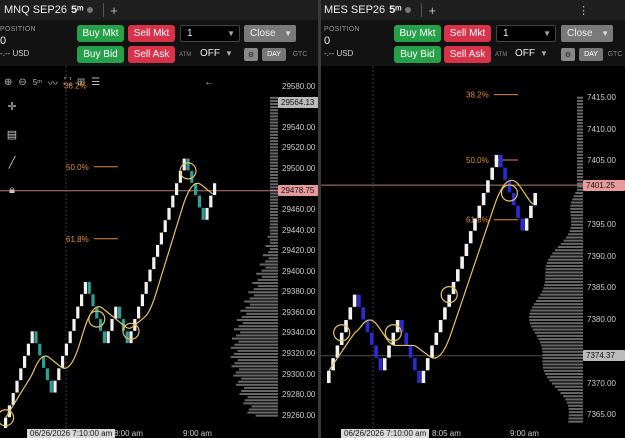  What do you see at coordinates (452, 433) in the screenshot?
I see `time-axis: 06/26/2026 7:10:00 am 8:05 am 9:00 am` at bounding box center [452, 433].